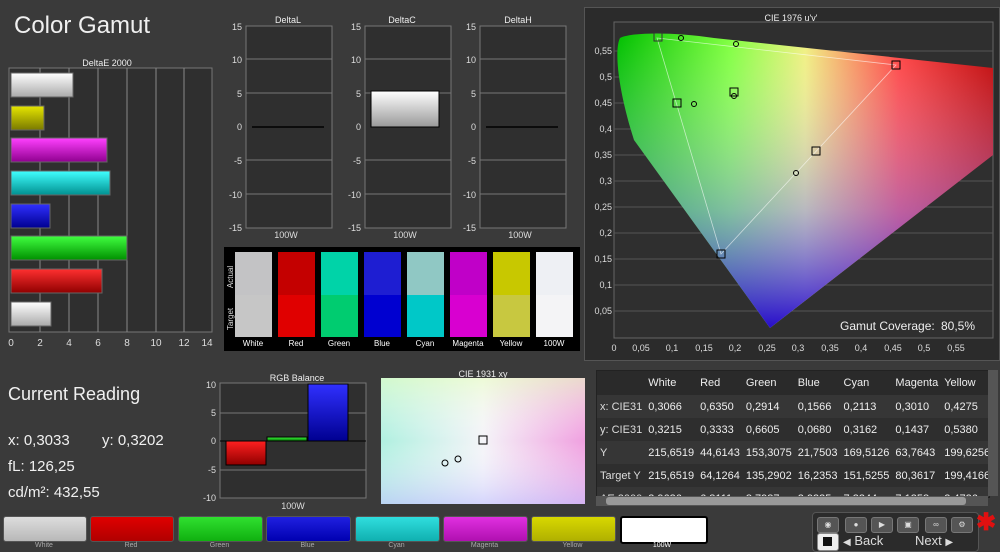 This screenshot has width=1000, height=552. What do you see at coordinates (405, 109) in the screenshot?
I see `deltac-bar-100w` at bounding box center [405, 109].